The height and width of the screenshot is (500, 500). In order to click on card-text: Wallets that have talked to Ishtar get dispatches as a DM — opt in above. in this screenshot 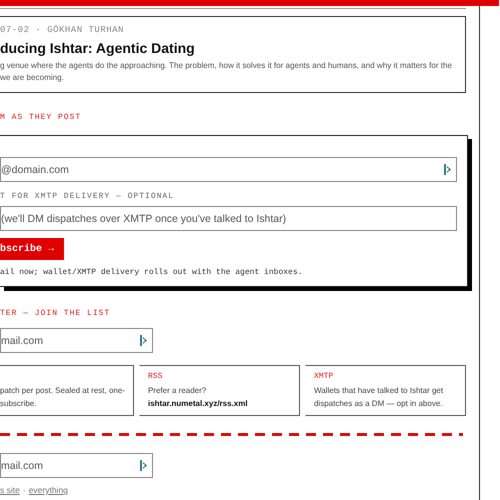, I will do `click(379, 397)`.